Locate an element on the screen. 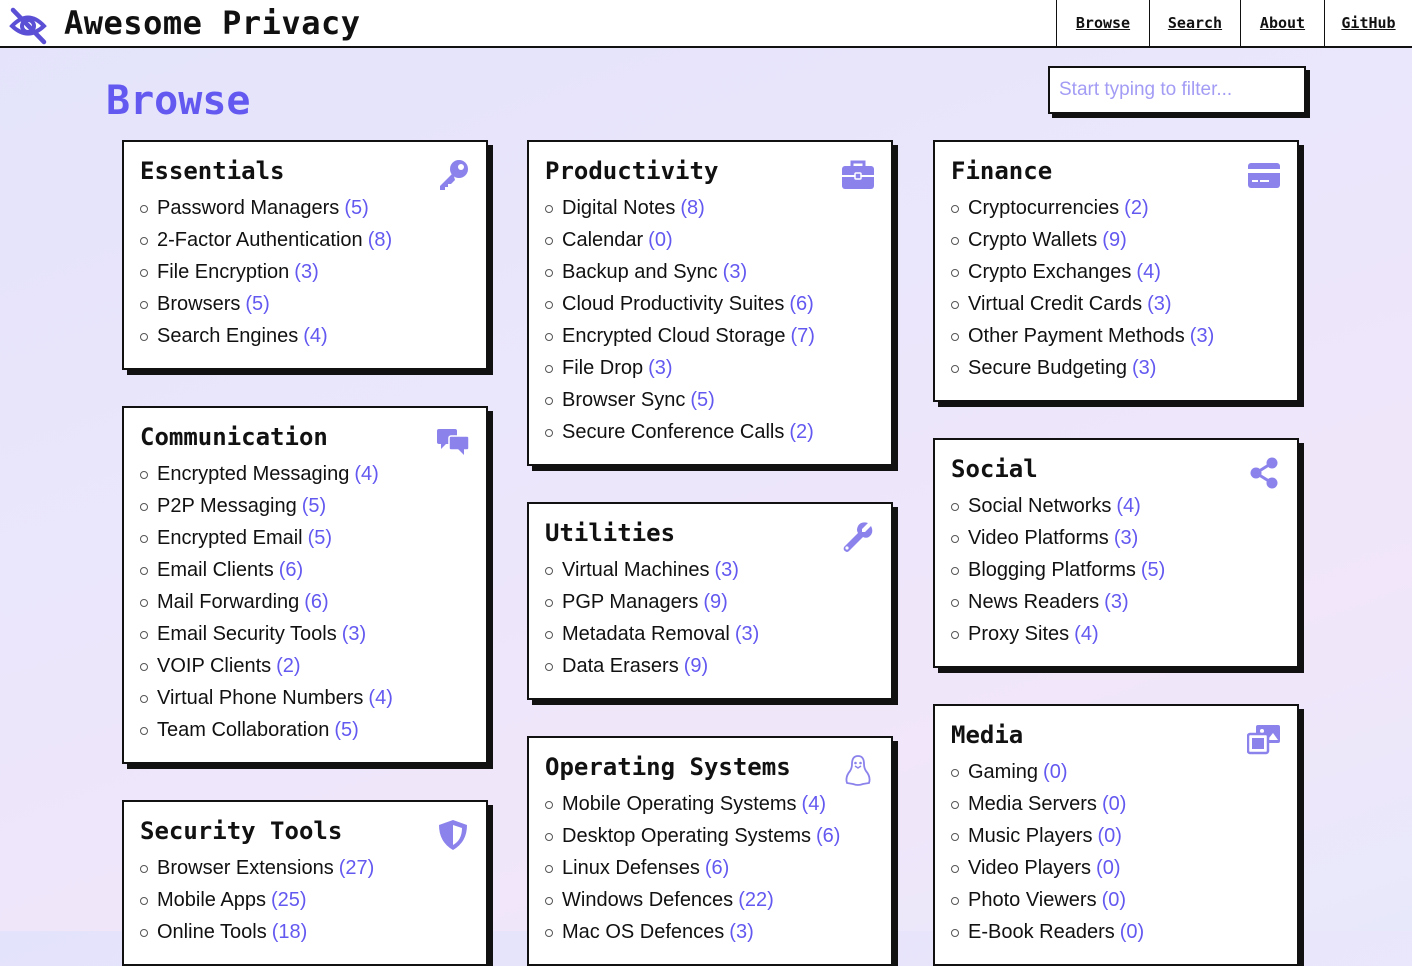 Image resolution: width=1412 pixels, height=966 pixels. list-item: Crypto Exchanges (4) is located at coordinates (1116, 272).